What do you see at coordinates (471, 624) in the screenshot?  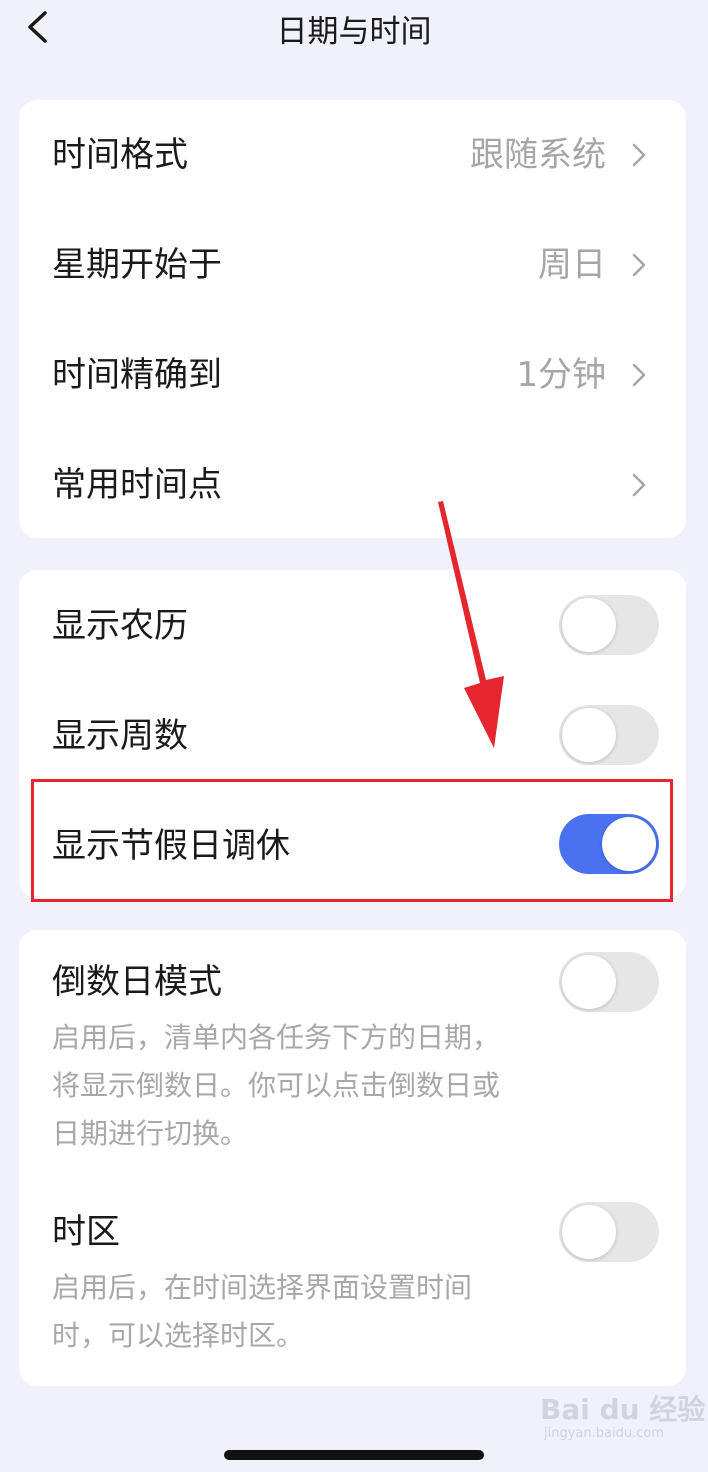 I see `annotation-arrow` at bounding box center [471, 624].